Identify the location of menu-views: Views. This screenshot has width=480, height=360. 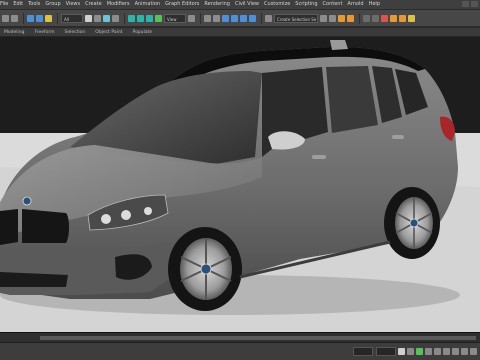
(73, 4).